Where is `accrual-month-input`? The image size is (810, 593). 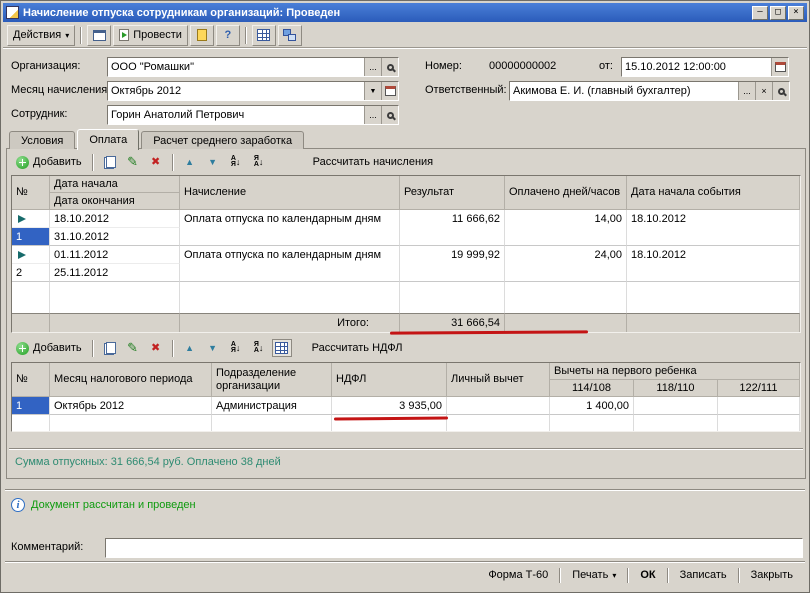
accrual-month-input is located at coordinates (236, 91).